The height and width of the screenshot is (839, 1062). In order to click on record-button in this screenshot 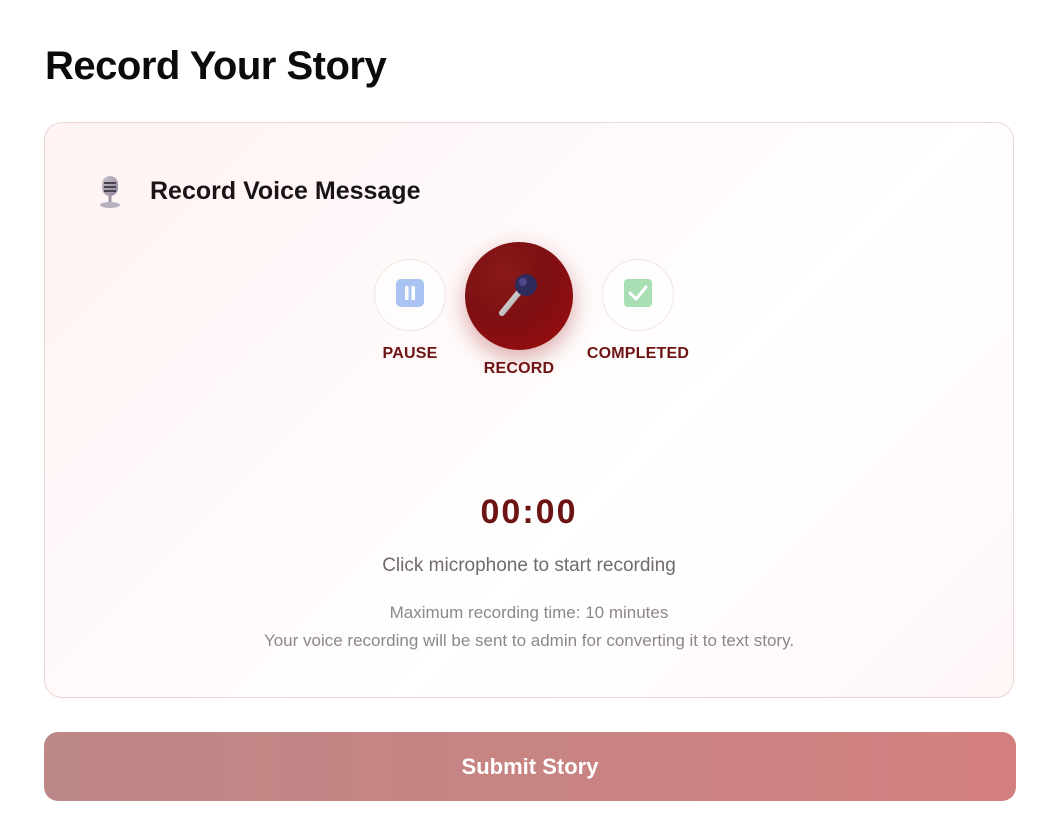, I will do `click(519, 296)`.